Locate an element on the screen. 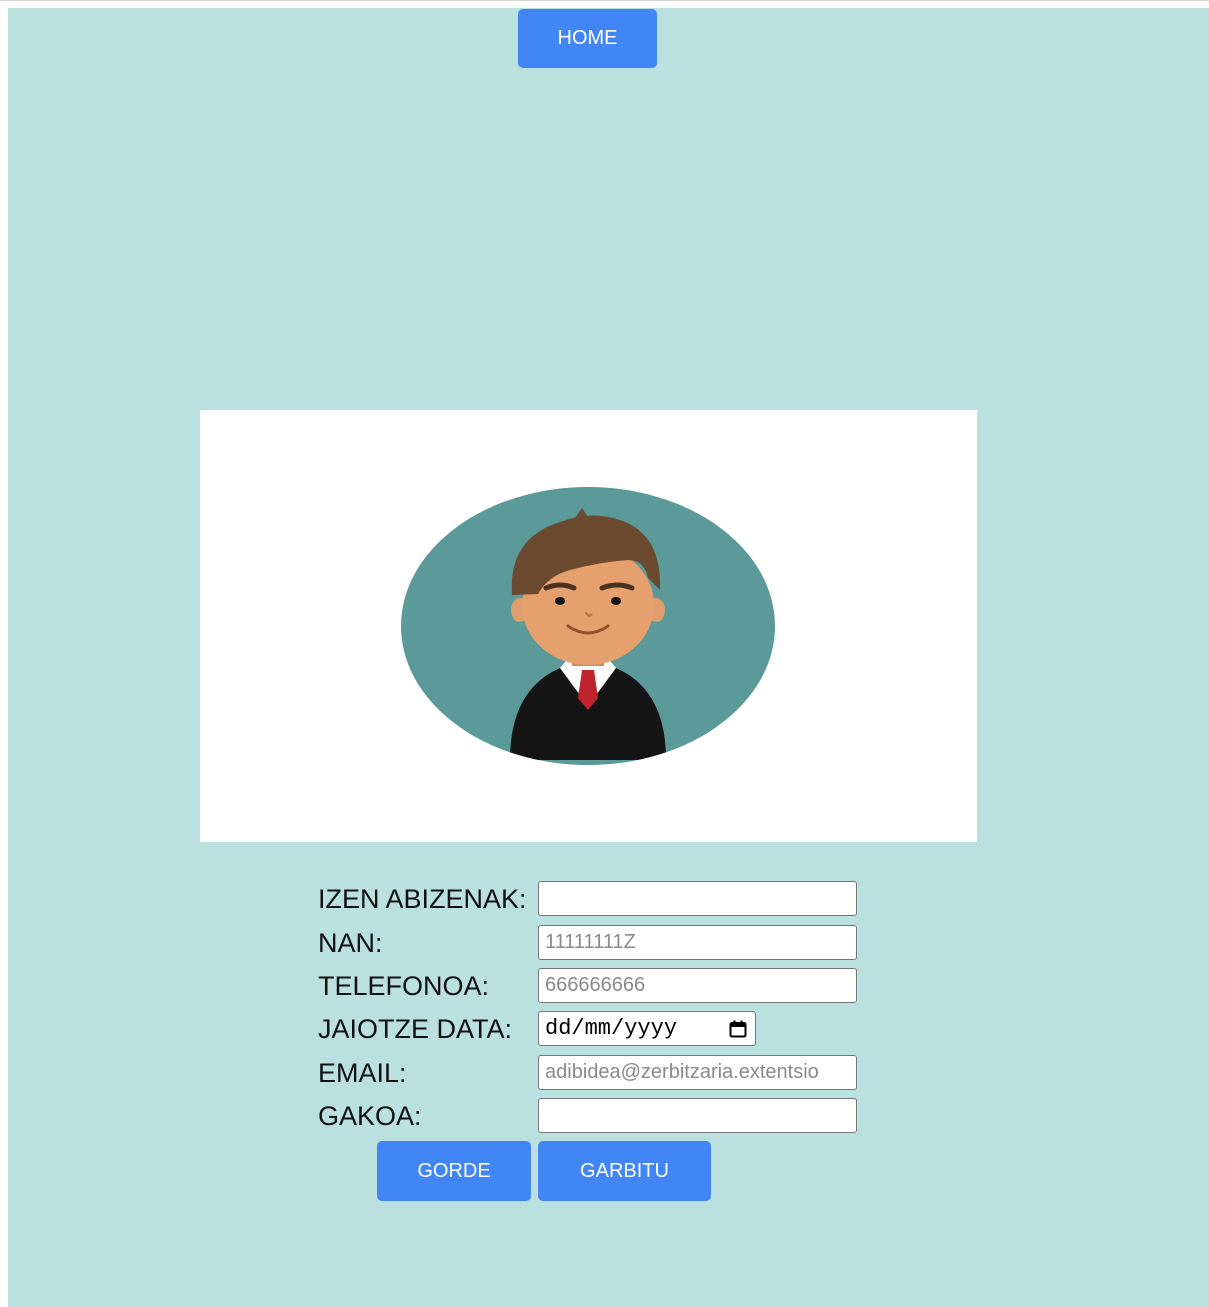  form-row-birthdate: JAIOTZE DATA: dd/mm/yyyy is located at coordinates (598, 1029).